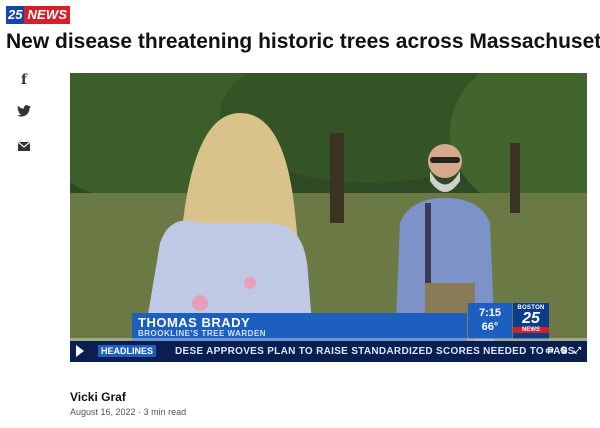 The width and height of the screenshot is (600, 428). Describe the element at coordinates (80, 351) in the screenshot. I see `play-icon` at that location.